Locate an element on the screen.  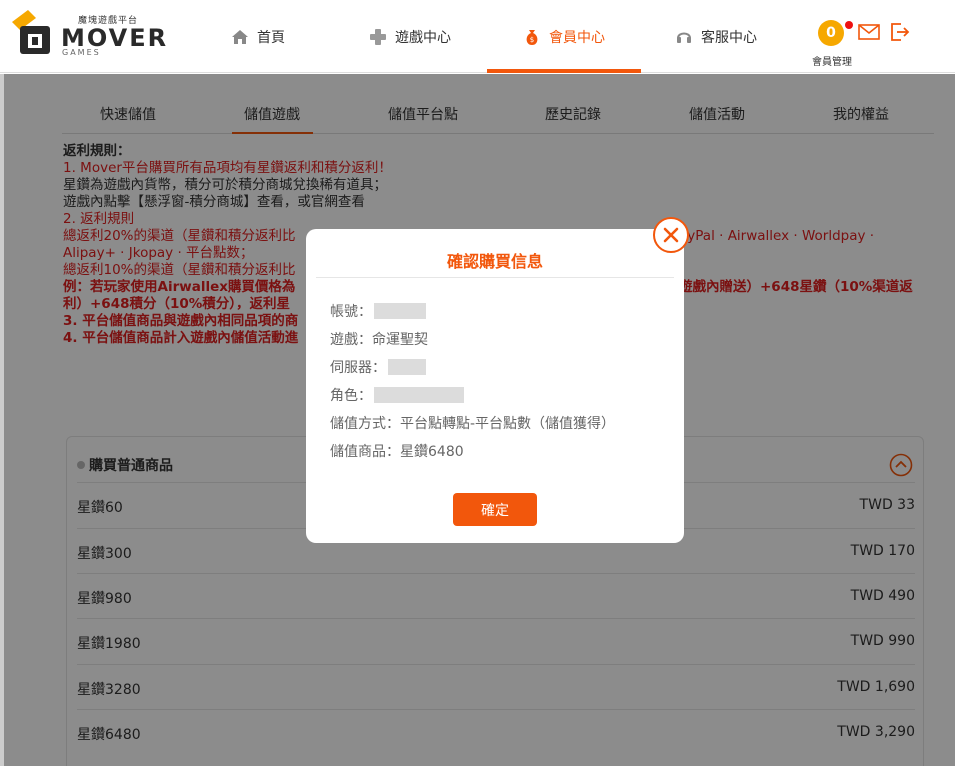
nav-game-center: 遊戲中心 is located at coordinates (410, 36).